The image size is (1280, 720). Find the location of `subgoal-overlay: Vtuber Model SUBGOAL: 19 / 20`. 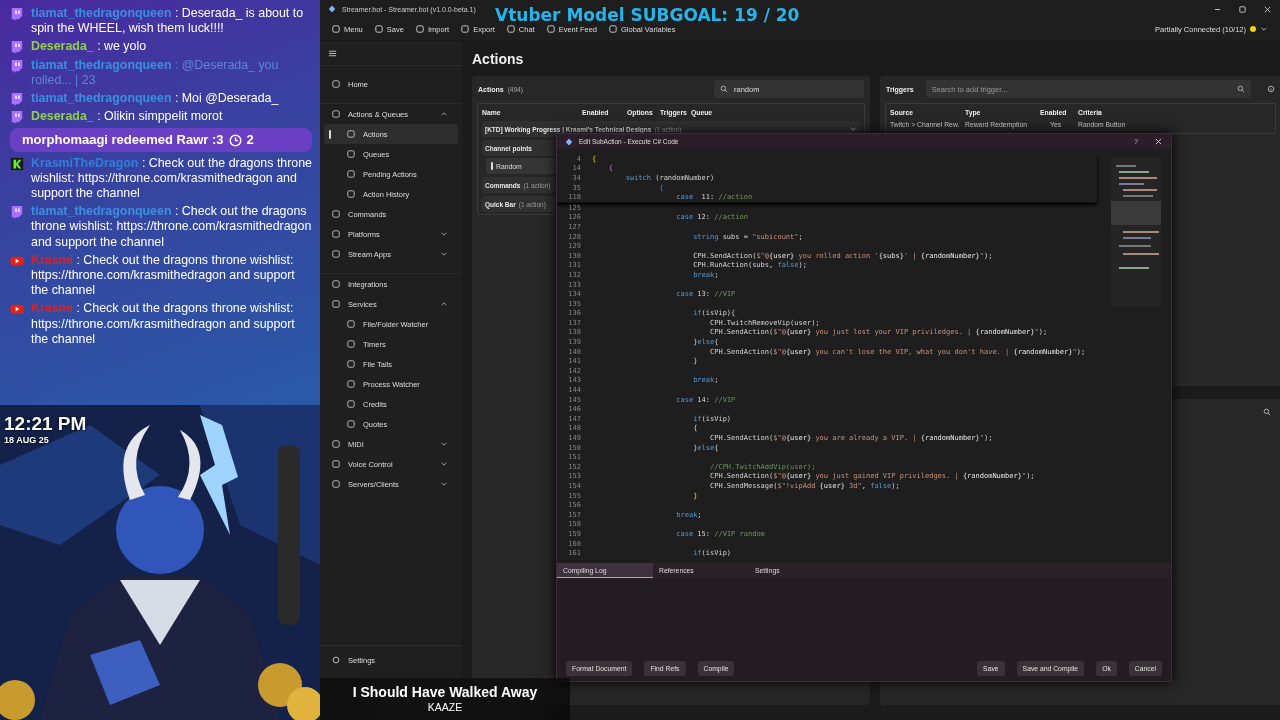

subgoal-overlay: Vtuber Model SUBGOAL: 19 / 20 is located at coordinates (647, 15).